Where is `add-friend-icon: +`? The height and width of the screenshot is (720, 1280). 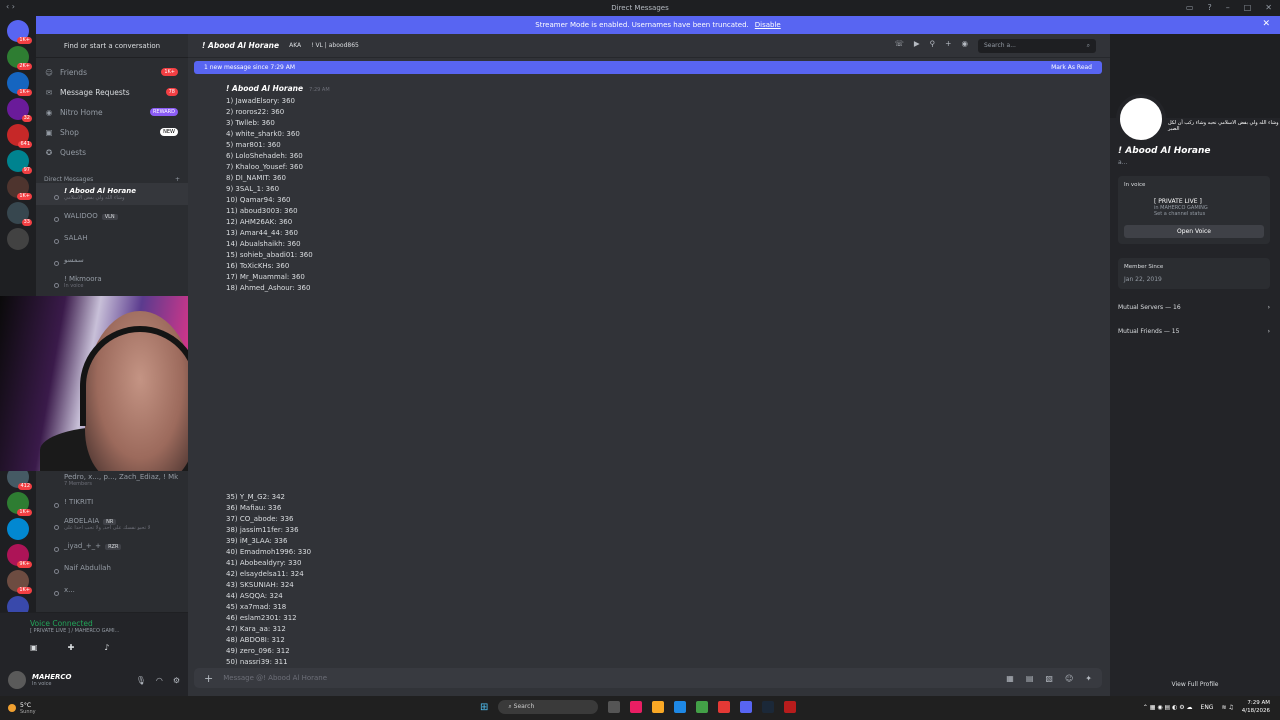 add-friend-icon: + is located at coordinates (948, 46).